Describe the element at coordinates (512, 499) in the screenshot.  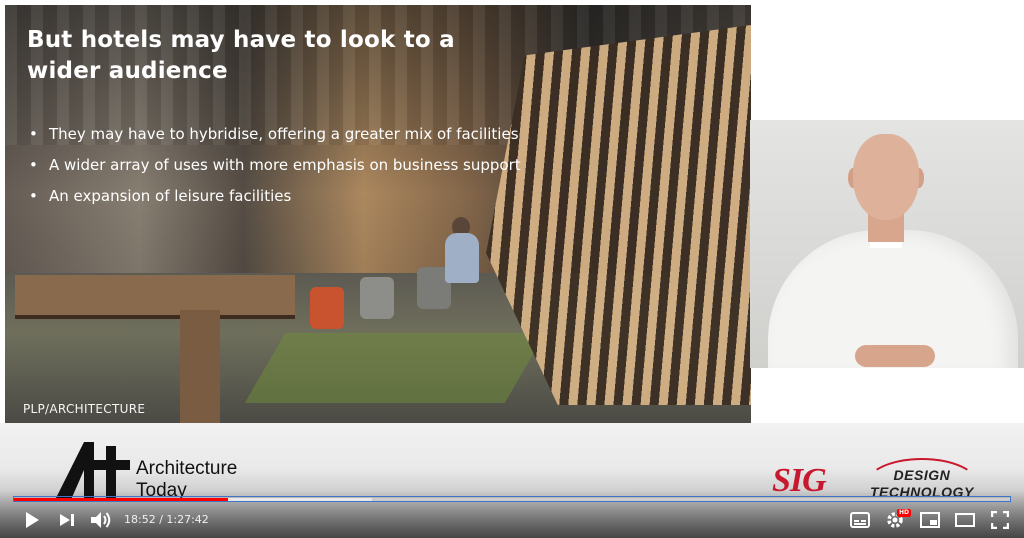
I see `progress-focus-outline` at that location.